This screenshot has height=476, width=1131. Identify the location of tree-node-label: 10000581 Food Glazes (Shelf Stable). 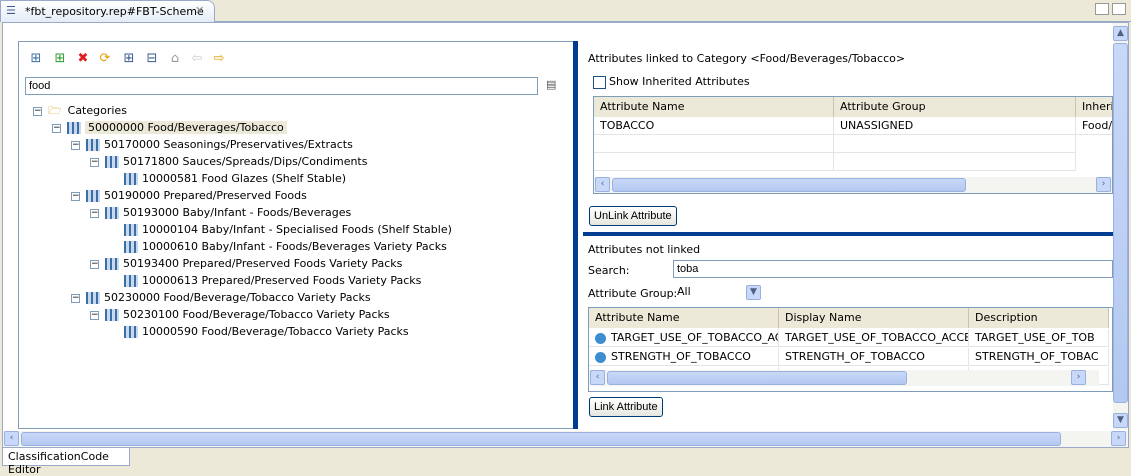
(244, 178).